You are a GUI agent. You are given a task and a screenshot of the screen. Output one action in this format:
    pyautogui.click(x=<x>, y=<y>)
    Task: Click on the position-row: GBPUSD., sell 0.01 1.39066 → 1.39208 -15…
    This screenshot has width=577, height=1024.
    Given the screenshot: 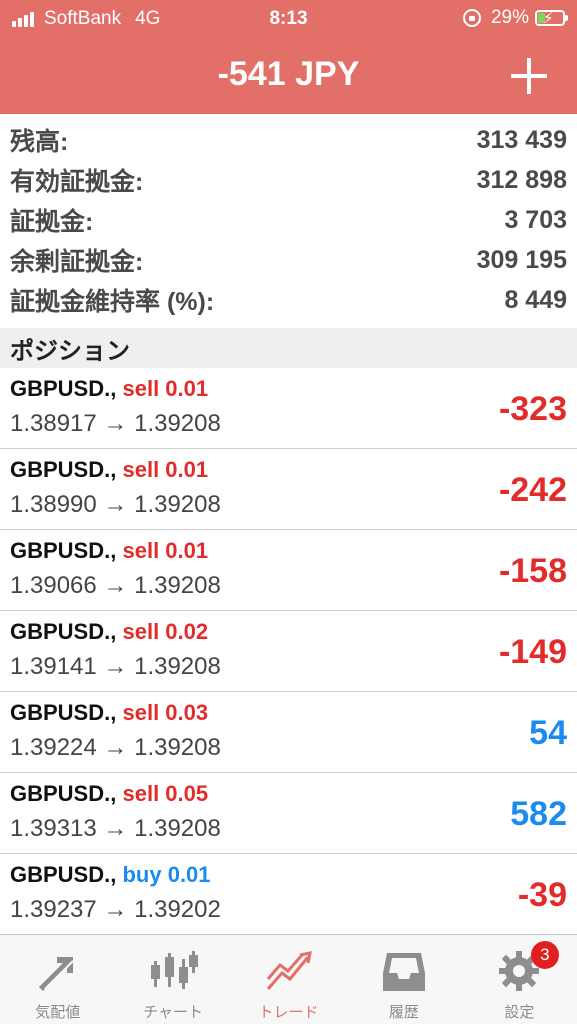 What is the action you would take?
    pyautogui.click(x=288, y=570)
    